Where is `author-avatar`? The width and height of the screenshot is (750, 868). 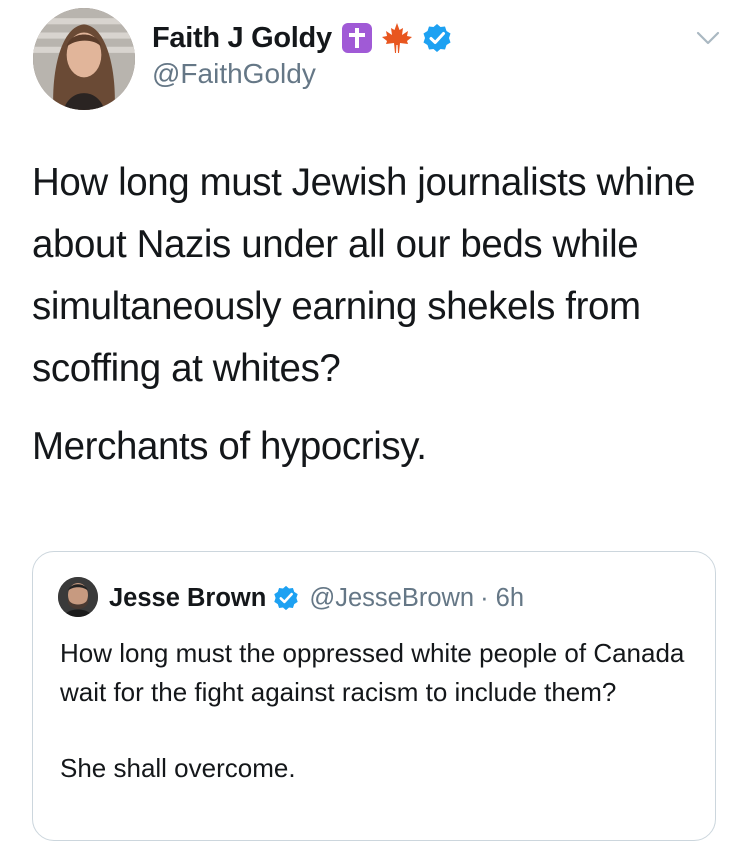
author-avatar is located at coordinates (84, 59).